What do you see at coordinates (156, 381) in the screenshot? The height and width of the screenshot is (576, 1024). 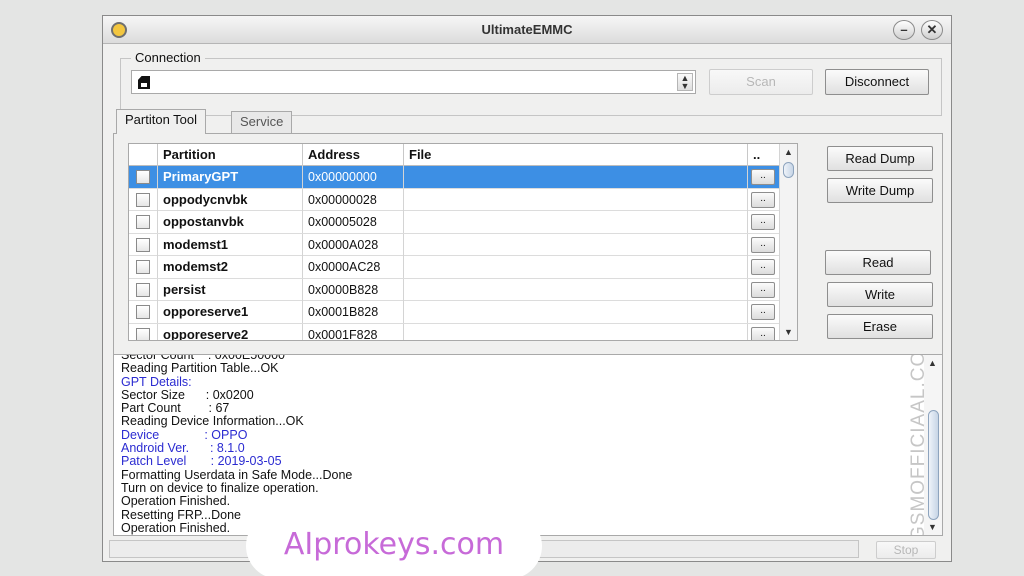 I see `log-line: GPT Details:` at bounding box center [156, 381].